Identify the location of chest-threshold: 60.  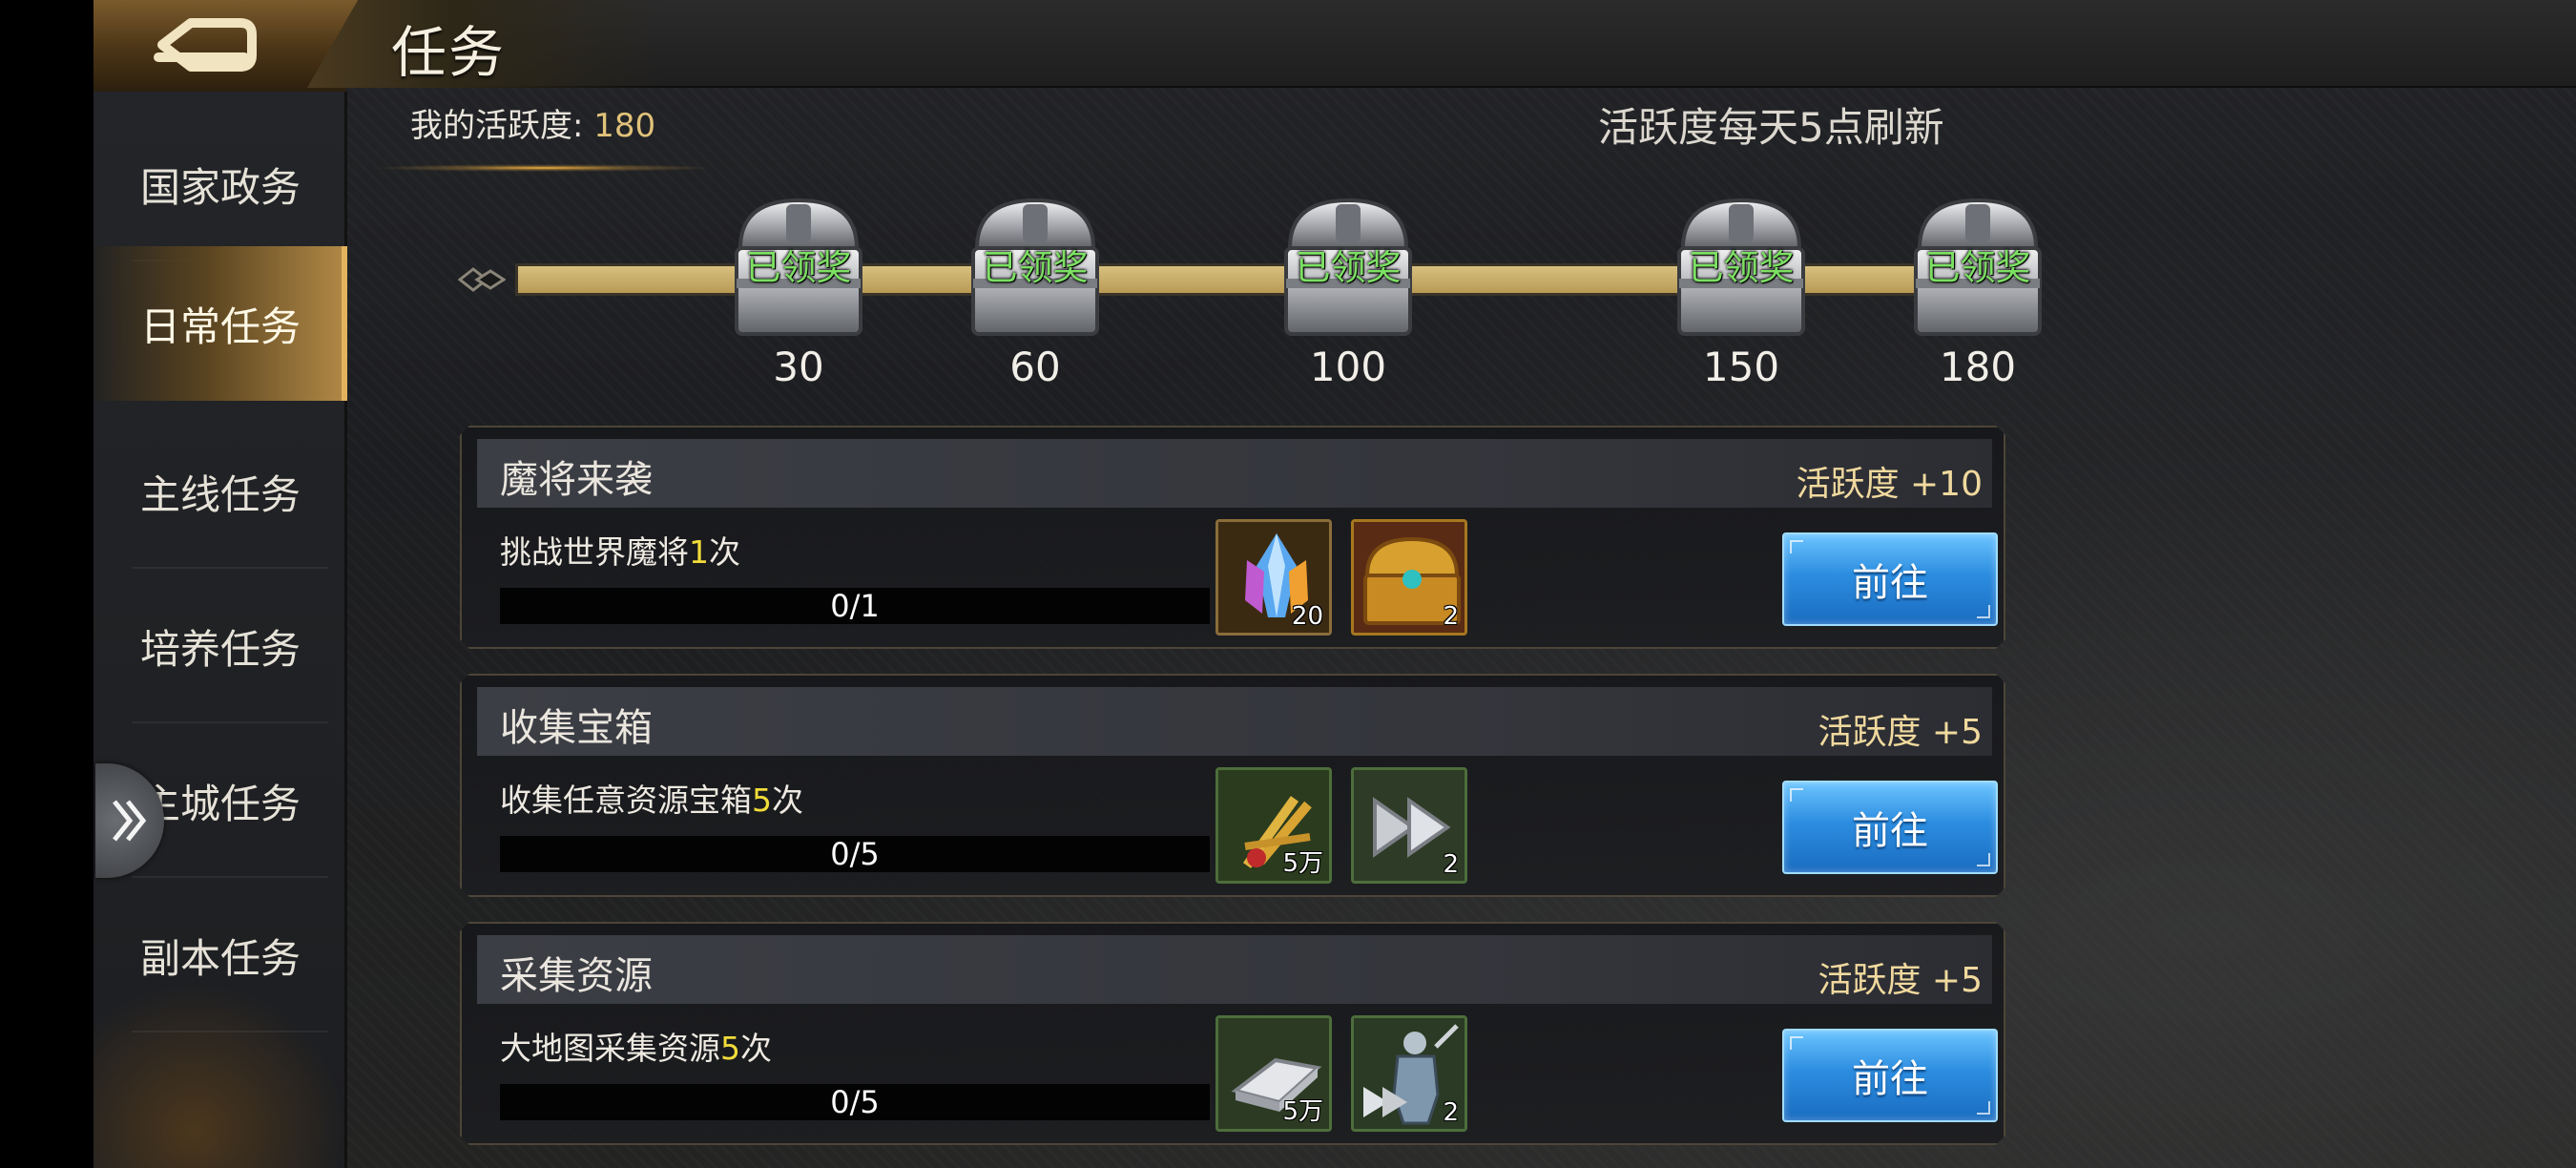
(1035, 367).